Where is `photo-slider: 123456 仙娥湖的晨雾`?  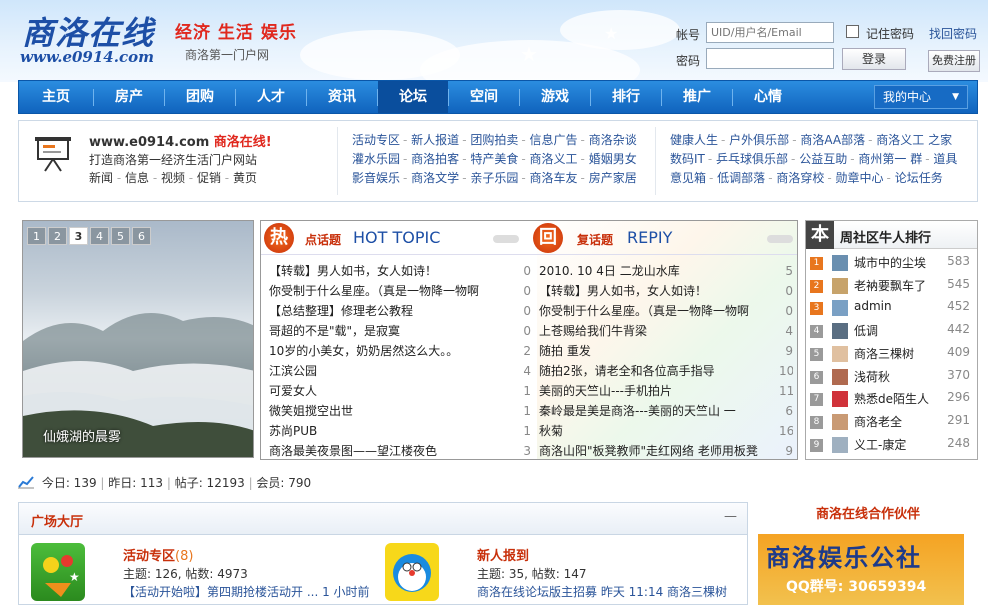 photo-slider: 123456 仙娥湖的晨雾 is located at coordinates (138, 339).